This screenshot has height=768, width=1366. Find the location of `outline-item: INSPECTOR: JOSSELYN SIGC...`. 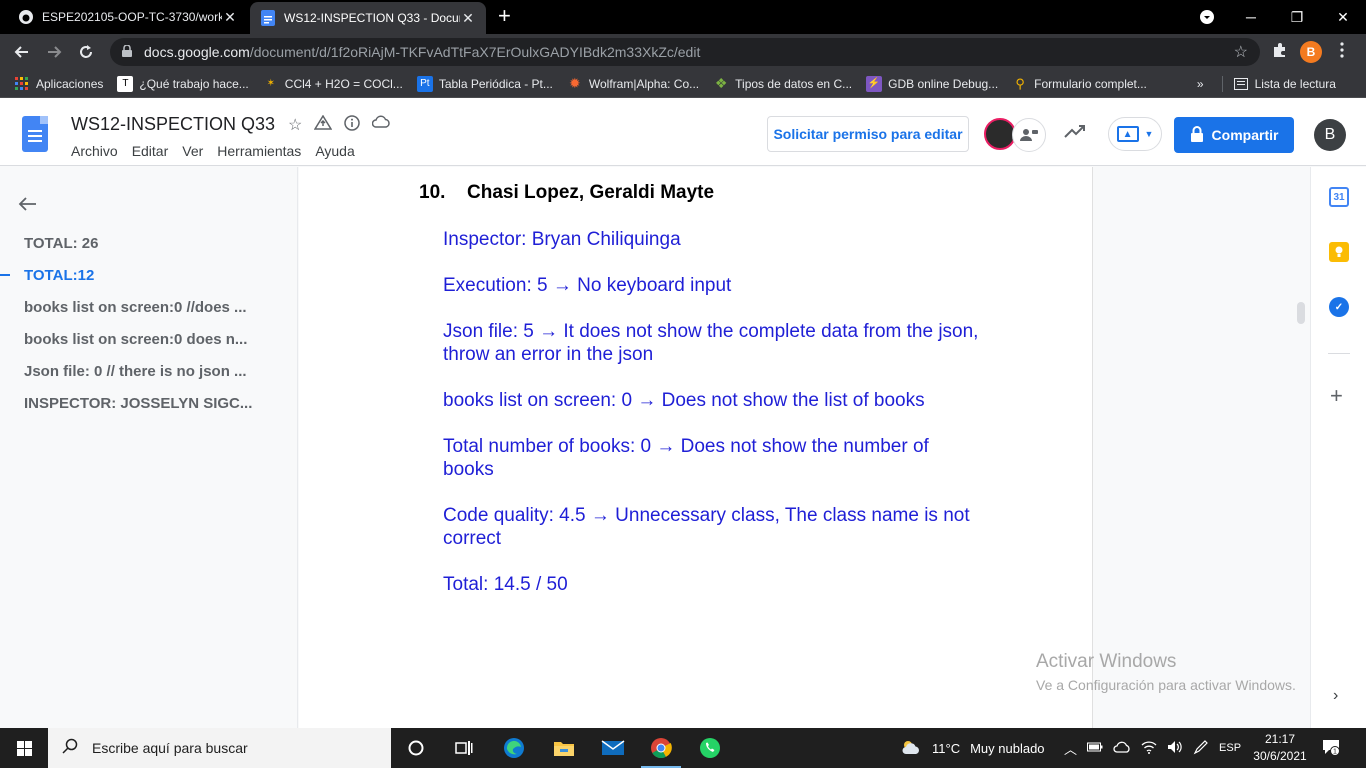

outline-item: INSPECTOR: JOSSELYN SIGC... is located at coordinates (139, 403).